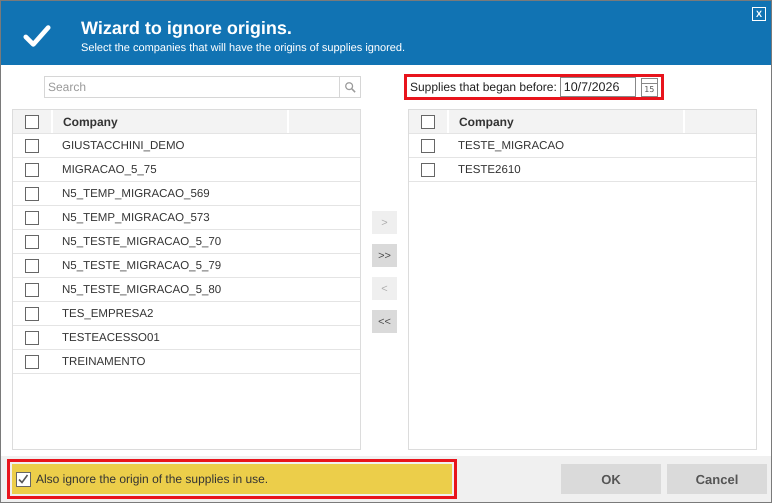 The image size is (772, 503). I want to click on company-name: TESTEACESSO01, so click(110, 338).